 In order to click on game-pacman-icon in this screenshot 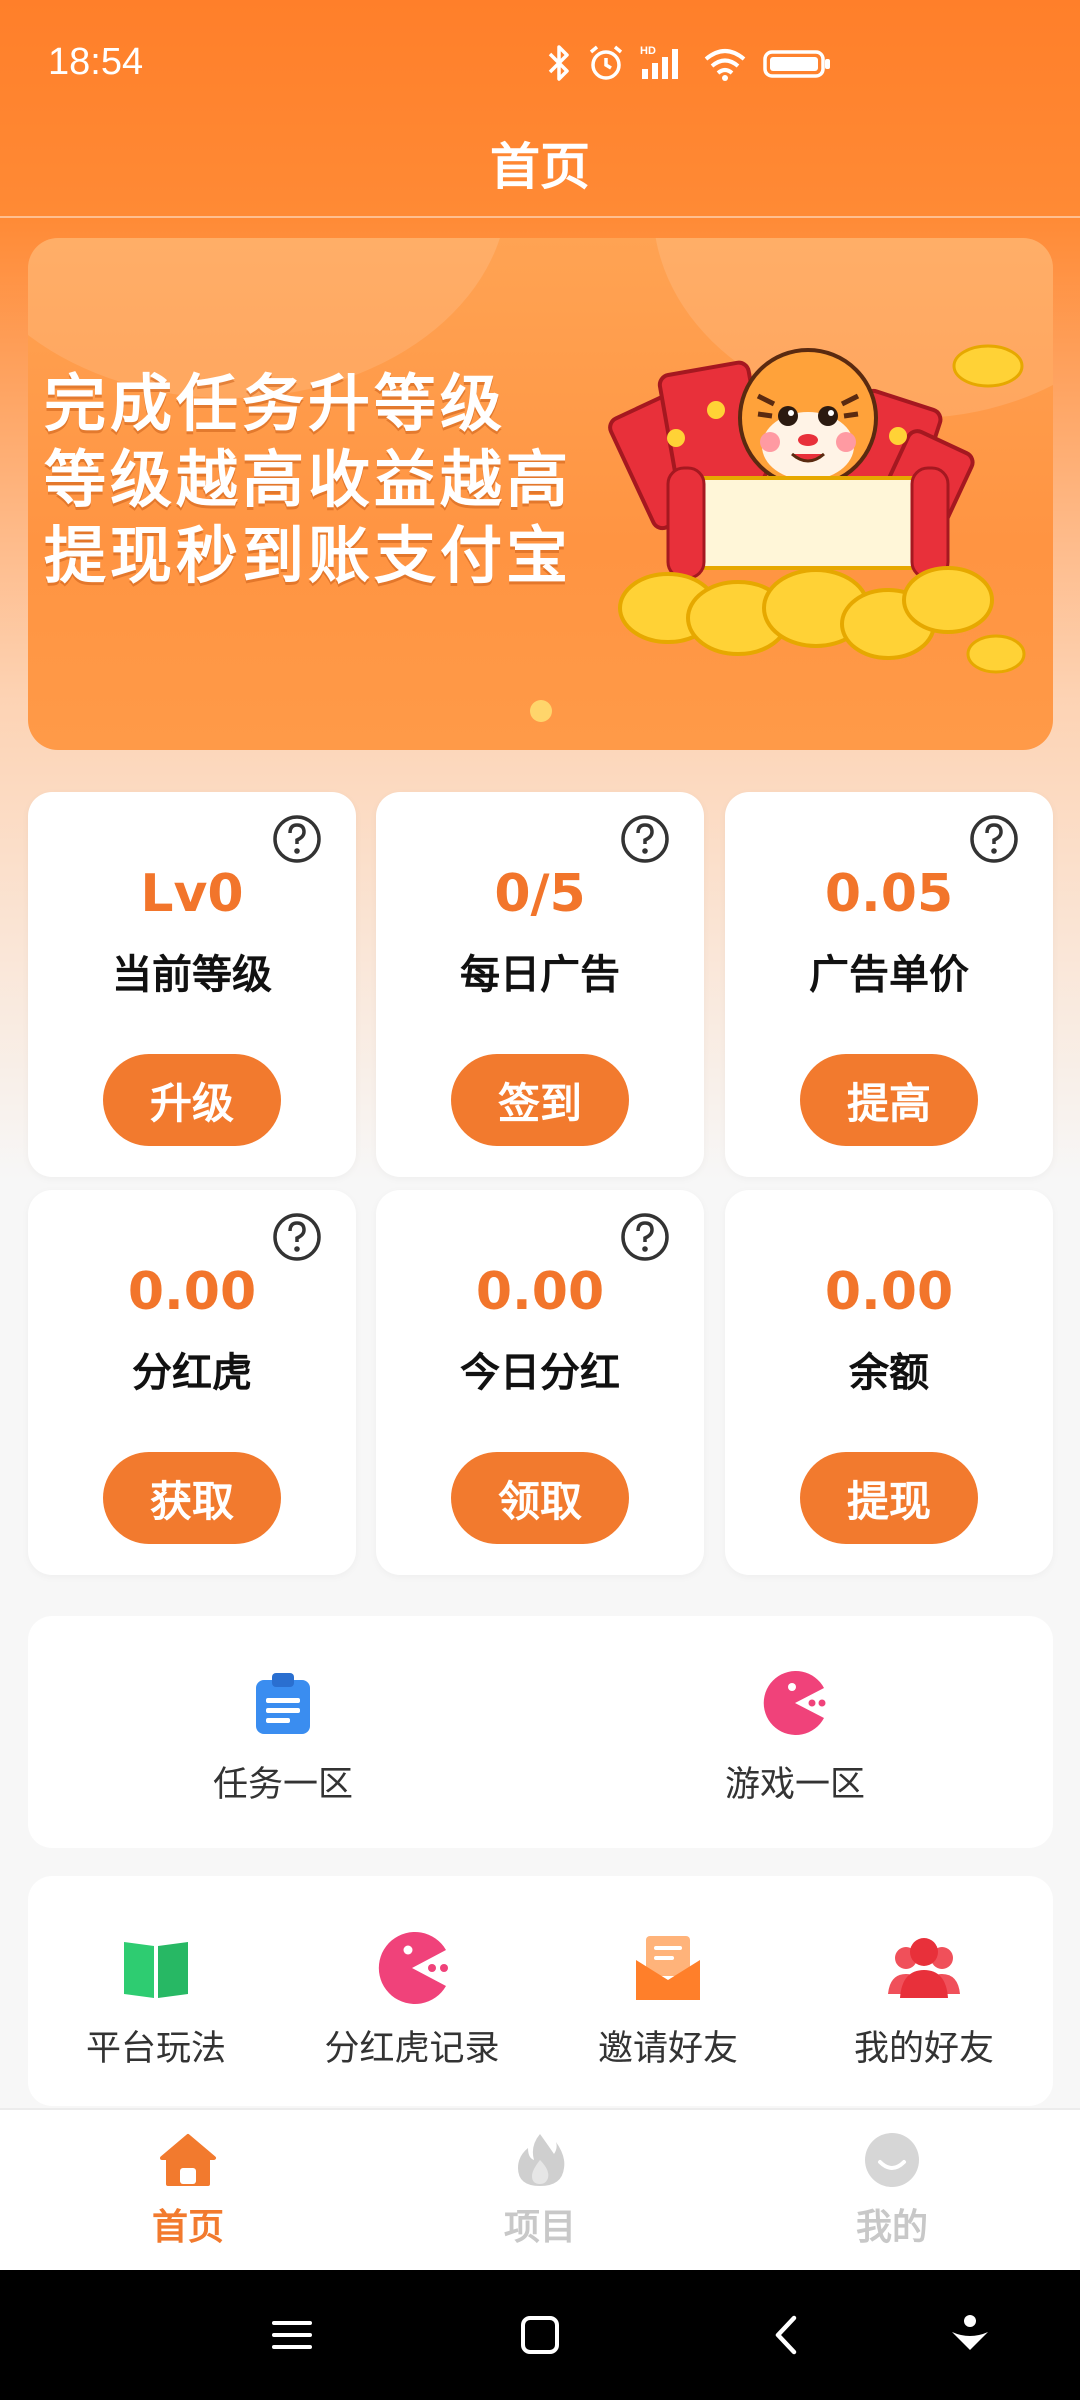, I will do `click(794, 1703)`.